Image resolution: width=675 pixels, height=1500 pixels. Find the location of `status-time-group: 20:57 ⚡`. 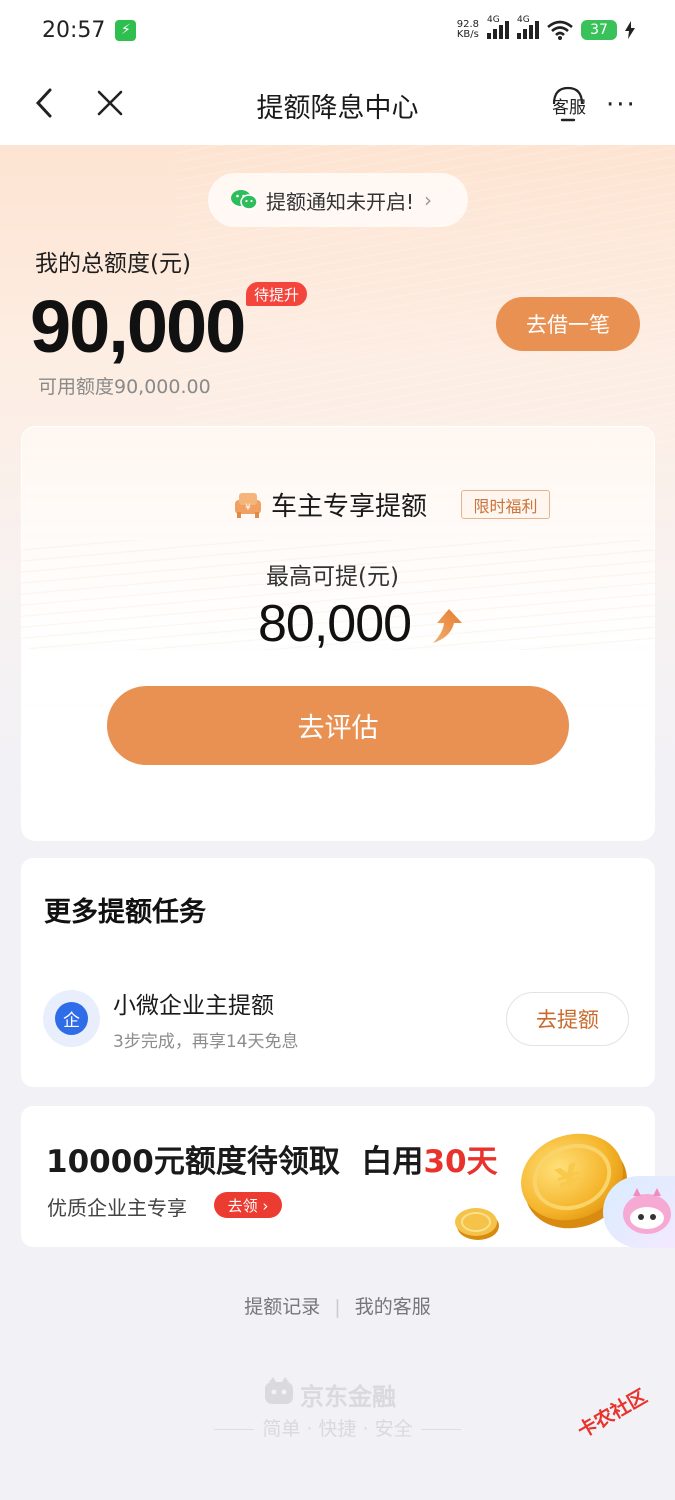

status-time-group: 20:57 ⚡ is located at coordinates (89, 30).